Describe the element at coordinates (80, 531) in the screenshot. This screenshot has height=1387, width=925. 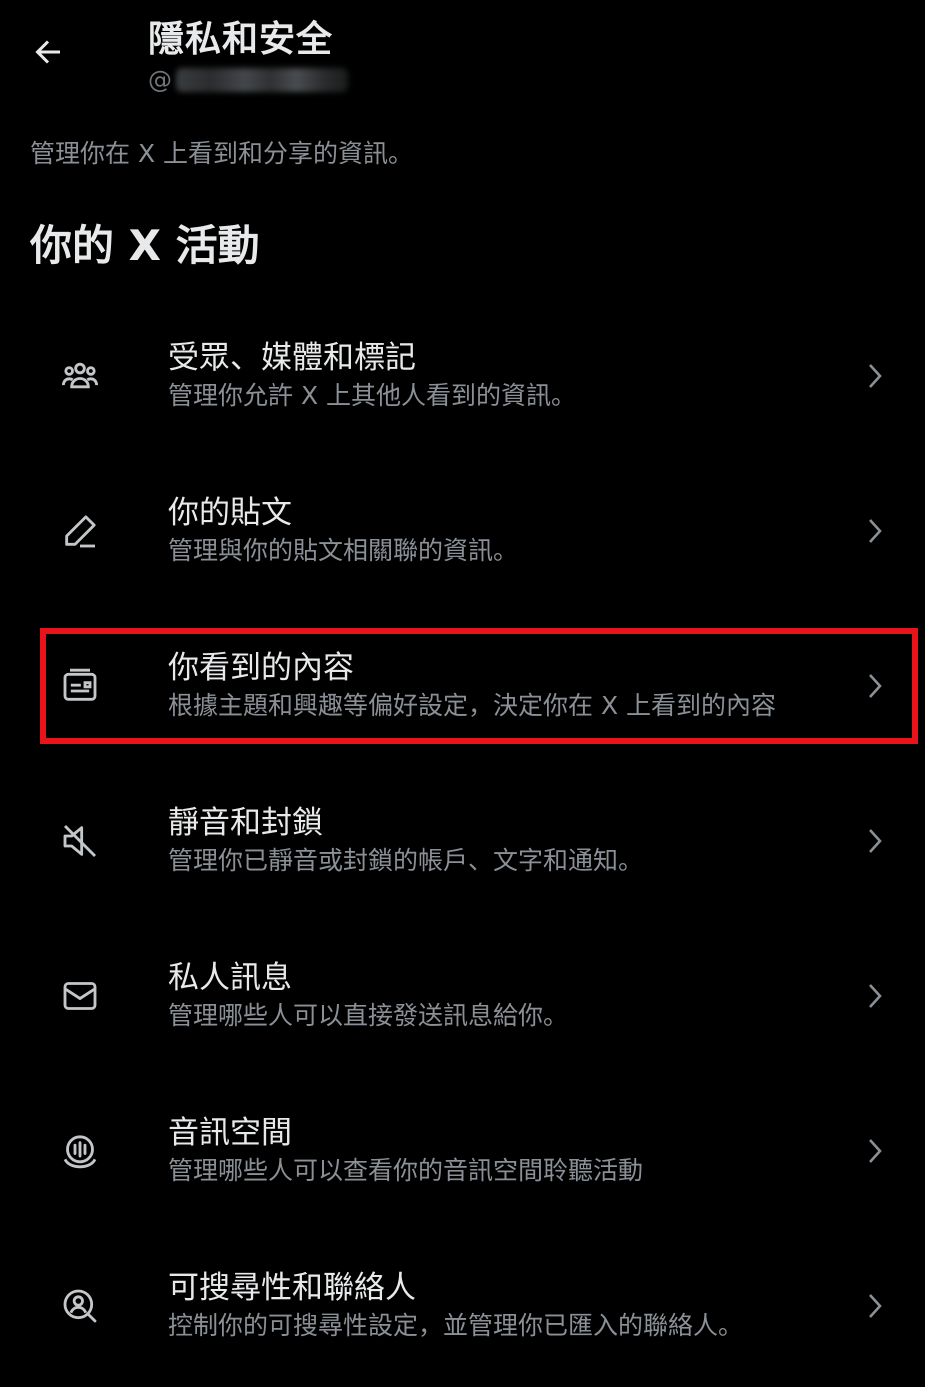
I see `pencil-icon` at that location.